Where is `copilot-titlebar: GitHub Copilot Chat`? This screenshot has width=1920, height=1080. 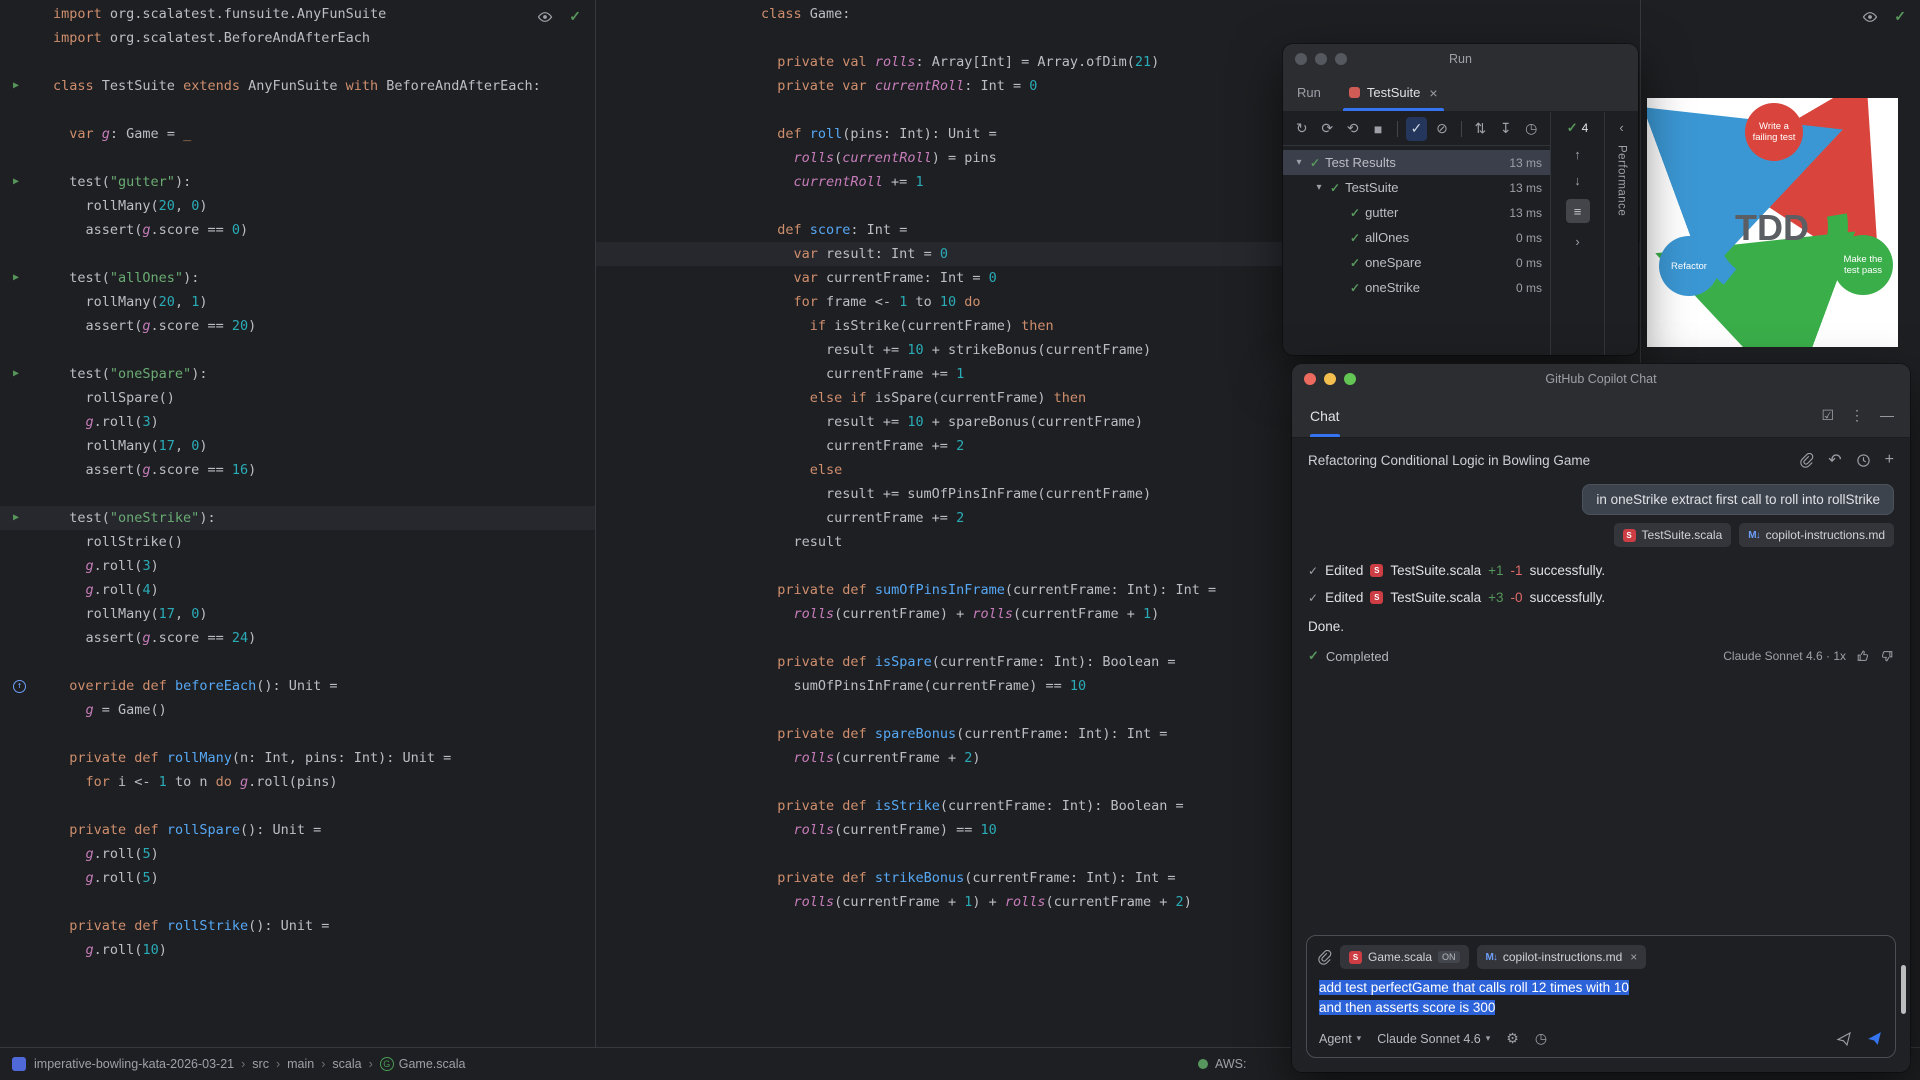 copilot-titlebar: GitHub Copilot Chat is located at coordinates (1601, 379).